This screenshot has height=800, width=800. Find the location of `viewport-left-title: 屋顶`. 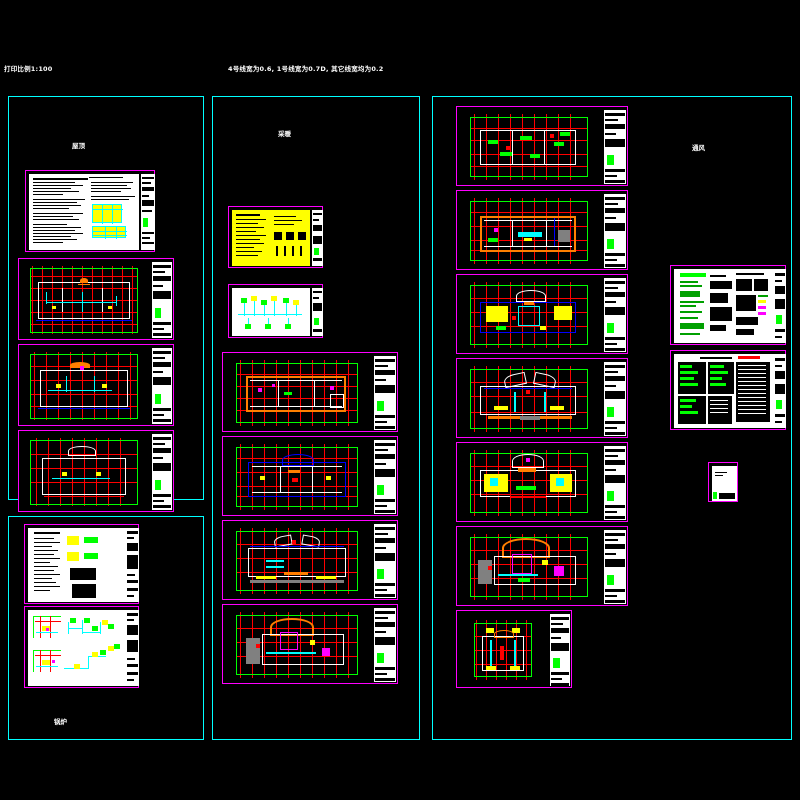

viewport-left-title: 屋顶 is located at coordinates (78, 146).